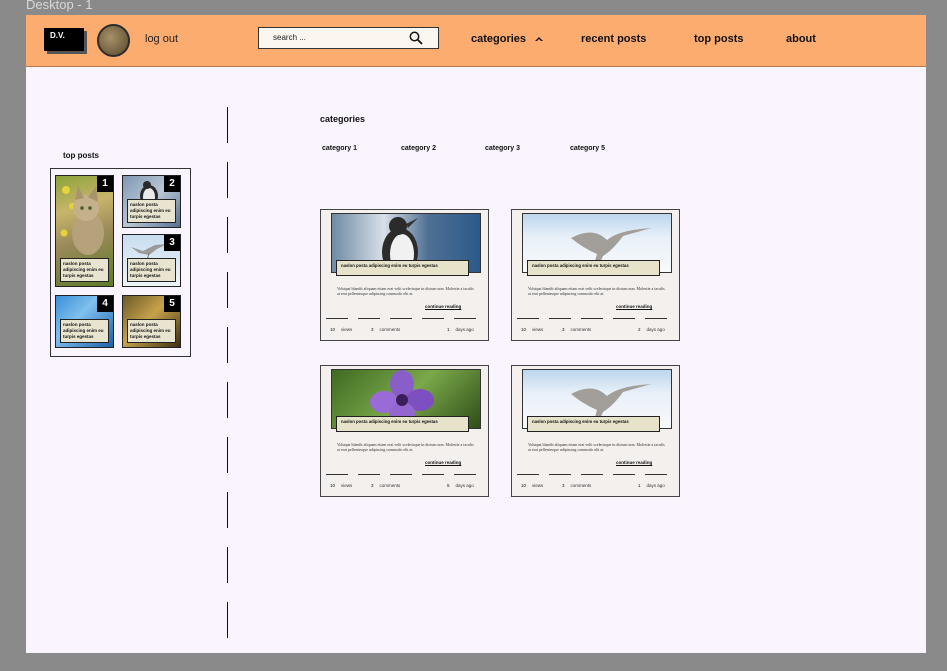 The image size is (947, 671). What do you see at coordinates (416, 38) in the screenshot?
I see `search-icon` at bounding box center [416, 38].